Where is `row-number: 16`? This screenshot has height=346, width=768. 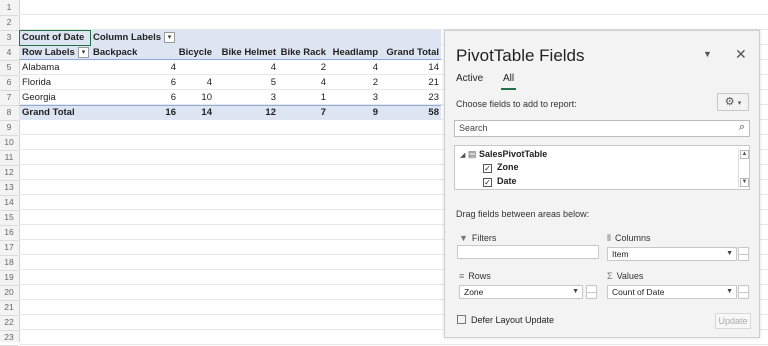 row-number: 16 is located at coordinates (9, 233).